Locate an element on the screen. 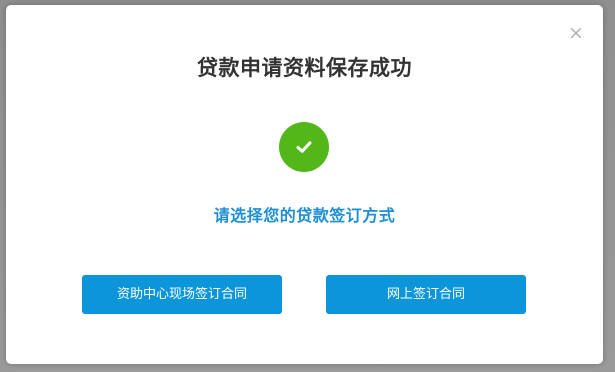 The width and height of the screenshot is (615, 372). sign-method-prompt: 请选择您的贷款签订方式 is located at coordinates (304, 215).